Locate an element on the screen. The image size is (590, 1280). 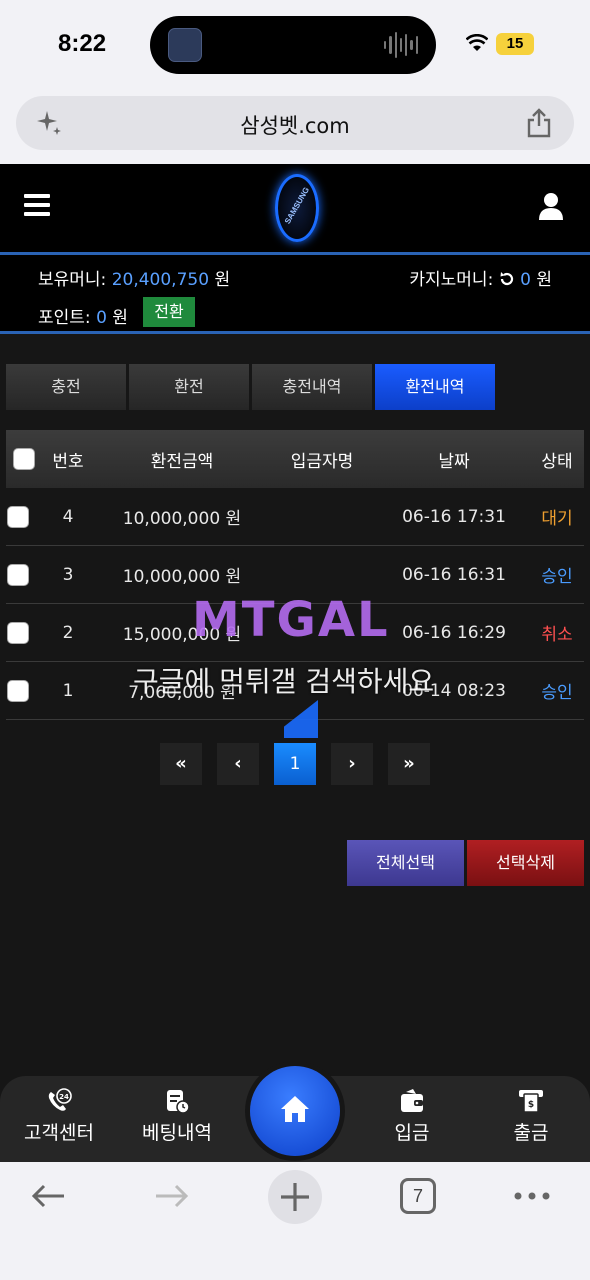
forward-arrow-icon is located at coordinates (172, 1196).